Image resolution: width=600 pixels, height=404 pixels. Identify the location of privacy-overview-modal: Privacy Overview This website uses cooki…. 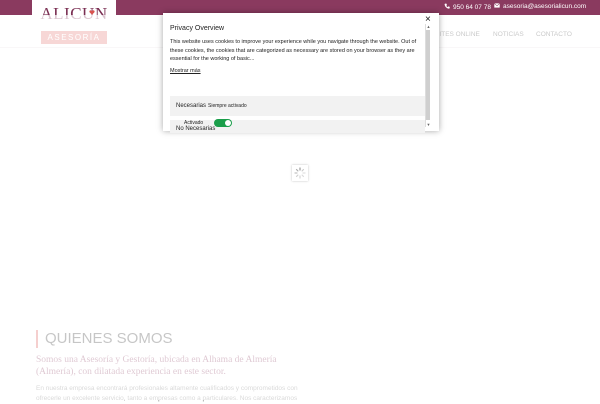
(301, 73).